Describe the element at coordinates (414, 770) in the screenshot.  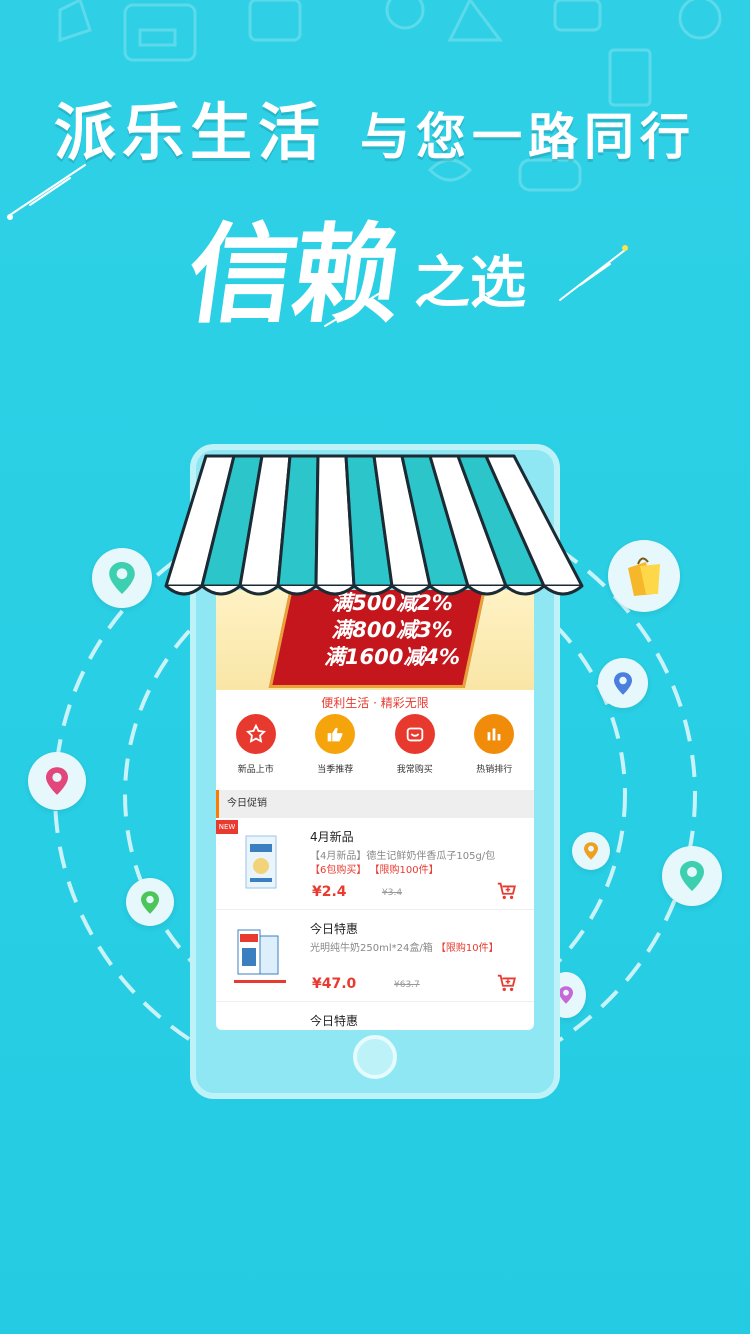
I see `shortcut-label: 我常购买` at that location.